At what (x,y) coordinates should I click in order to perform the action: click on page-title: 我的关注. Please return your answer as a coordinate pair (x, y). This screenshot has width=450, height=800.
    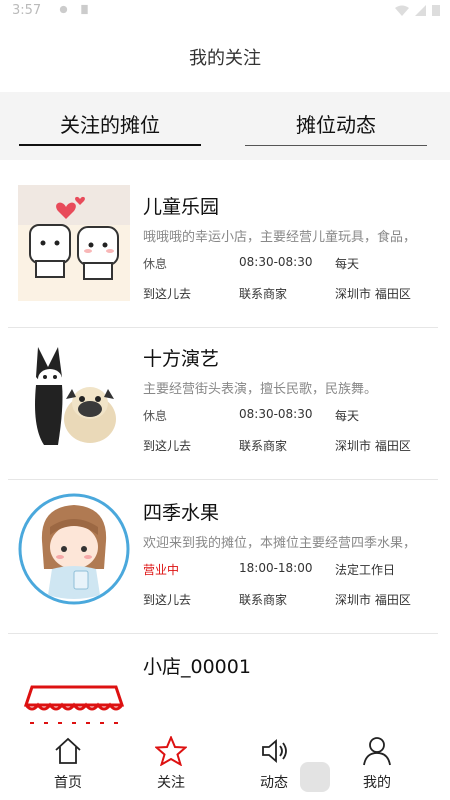
    Looking at the image, I should click on (225, 57).